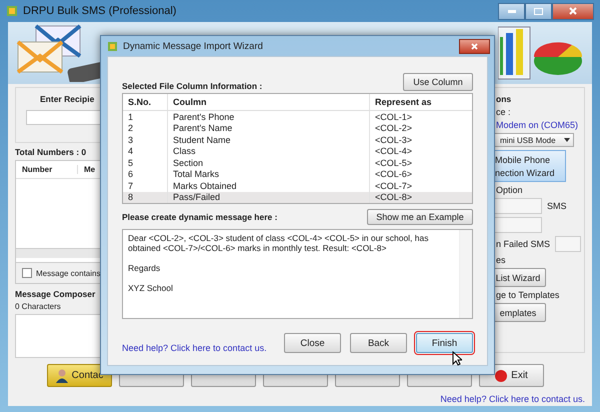  What do you see at coordinates (567, 140) in the screenshot?
I see `dropdown-arrow-icon` at bounding box center [567, 140].